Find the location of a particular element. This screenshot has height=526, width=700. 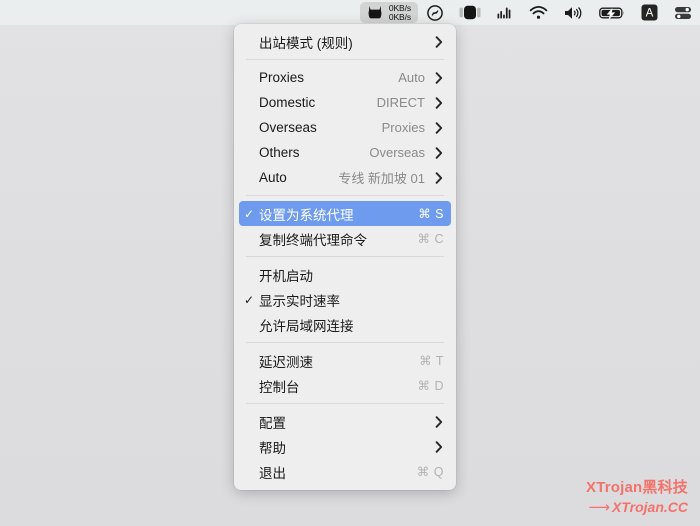

audio-levels-icon is located at coordinates (505, 13).